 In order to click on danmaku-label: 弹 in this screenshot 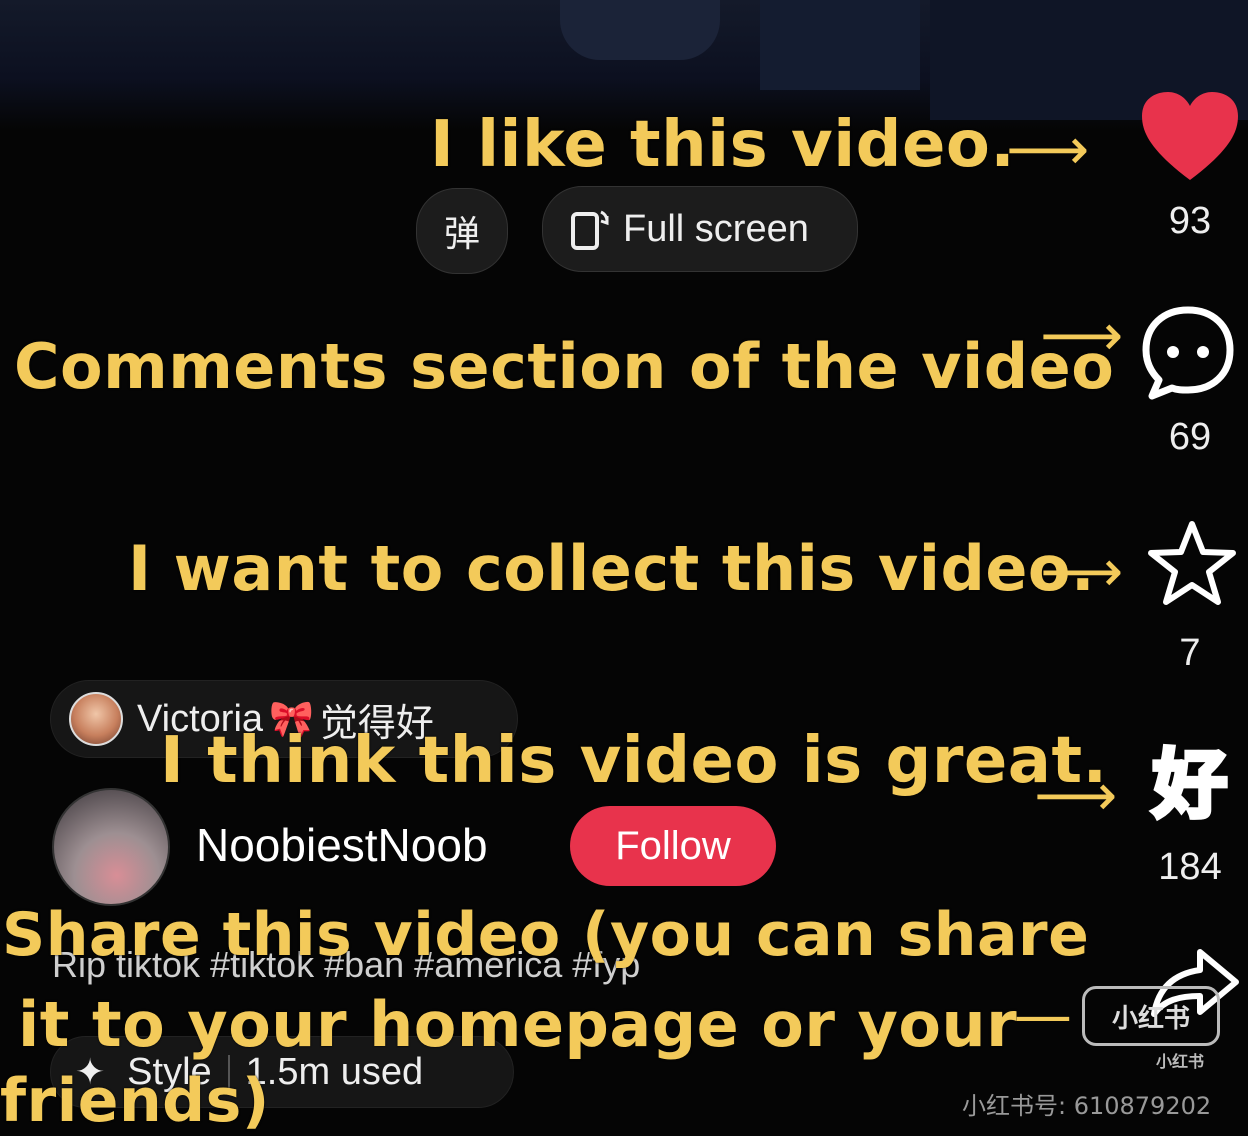, I will do `click(461, 234)`.